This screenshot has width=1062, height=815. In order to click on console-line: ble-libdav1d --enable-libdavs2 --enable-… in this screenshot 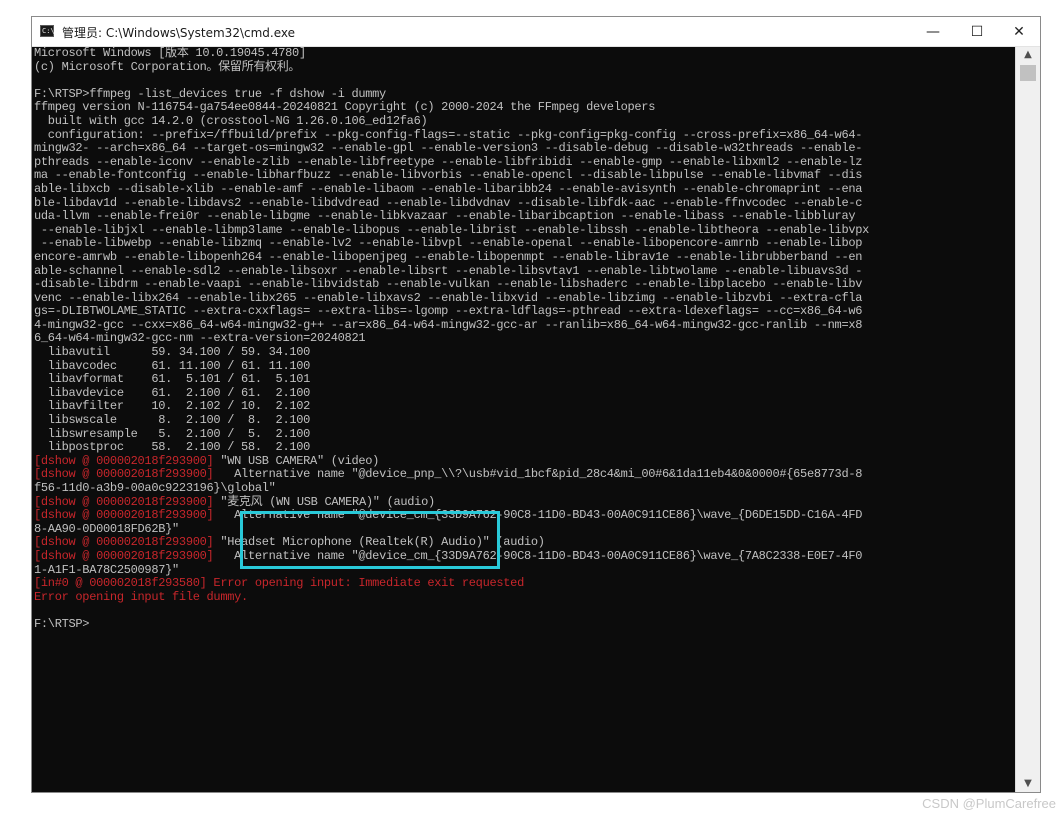, I will do `click(451, 203)`.